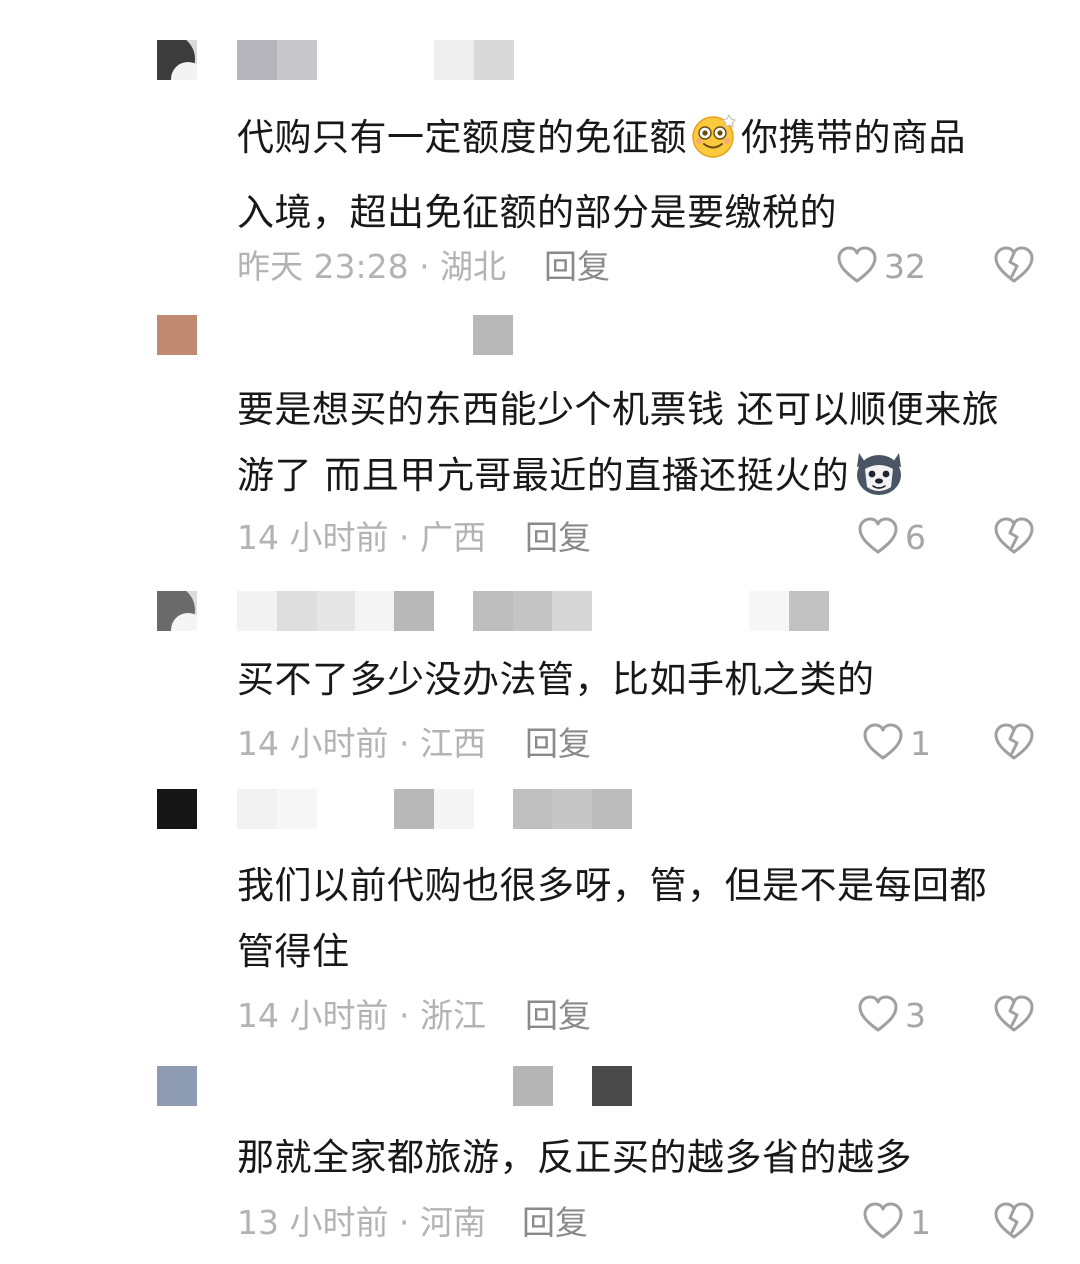  Describe the element at coordinates (612, 918) in the screenshot. I see `comment-text: 我们以前代购也很多呀，管，但是不是每回都 管得住` at that location.